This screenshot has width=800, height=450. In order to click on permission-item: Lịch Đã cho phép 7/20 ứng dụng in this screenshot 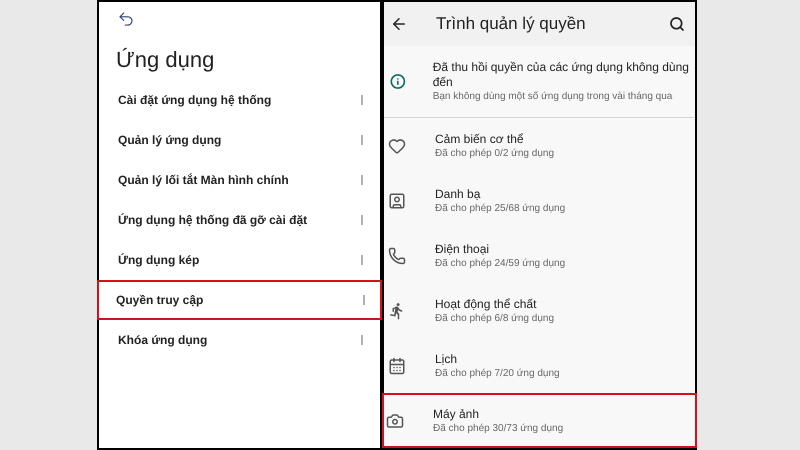, I will do `click(539, 365)`.